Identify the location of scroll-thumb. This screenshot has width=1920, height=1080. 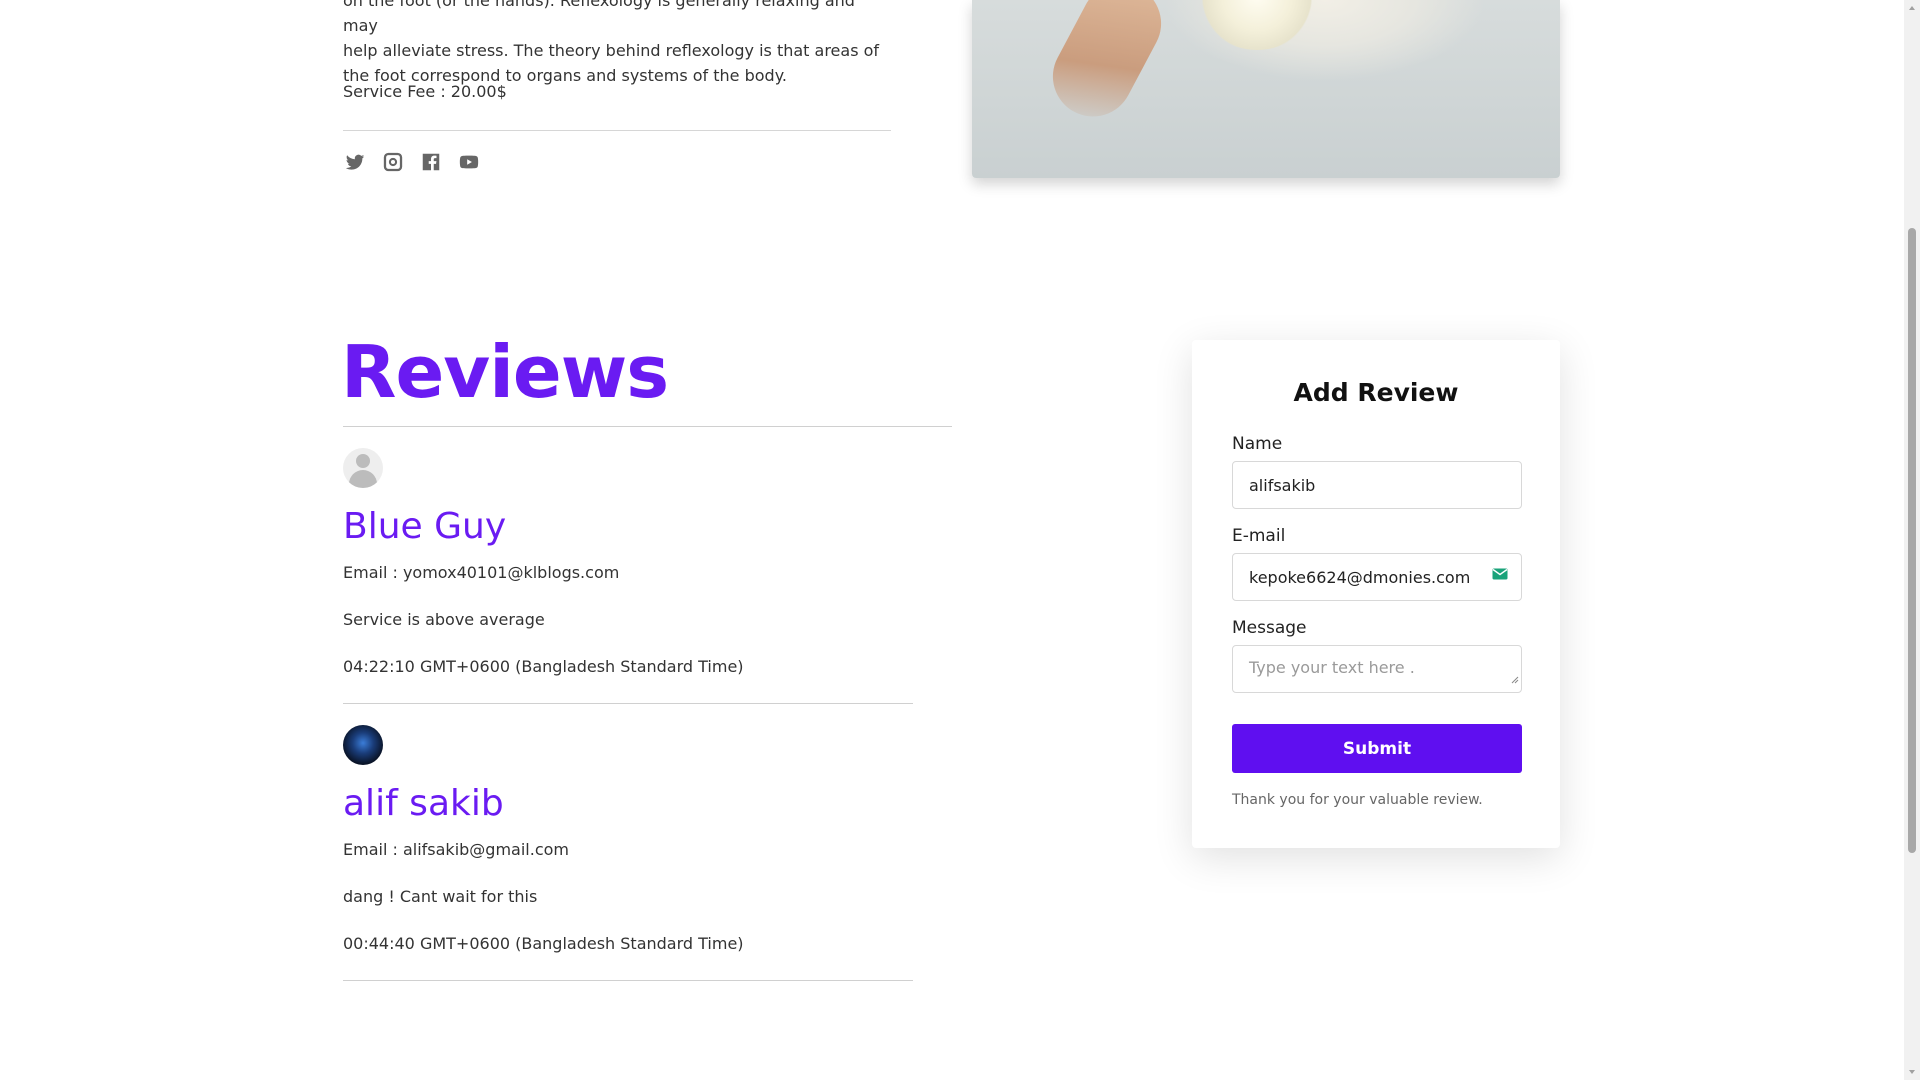
(1912, 540).